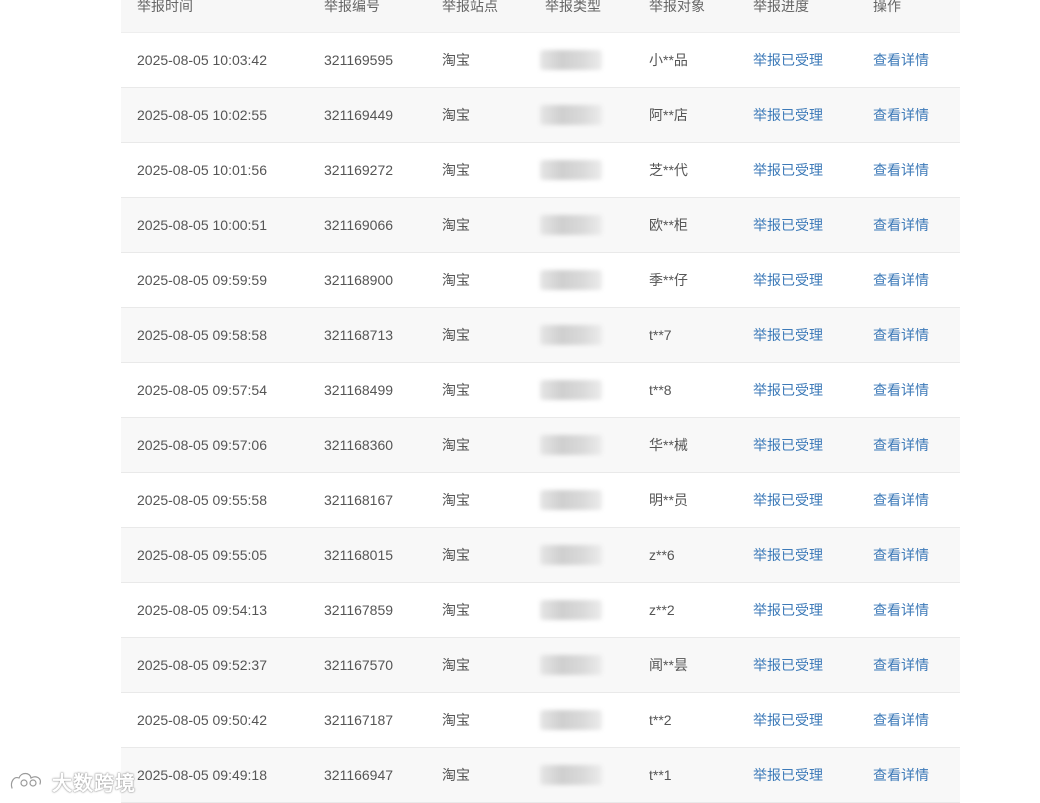 This screenshot has height=803, width=1040. Describe the element at coordinates (359, 720) in the screenshot. I see `report-id-cell: 321167187` at that location.